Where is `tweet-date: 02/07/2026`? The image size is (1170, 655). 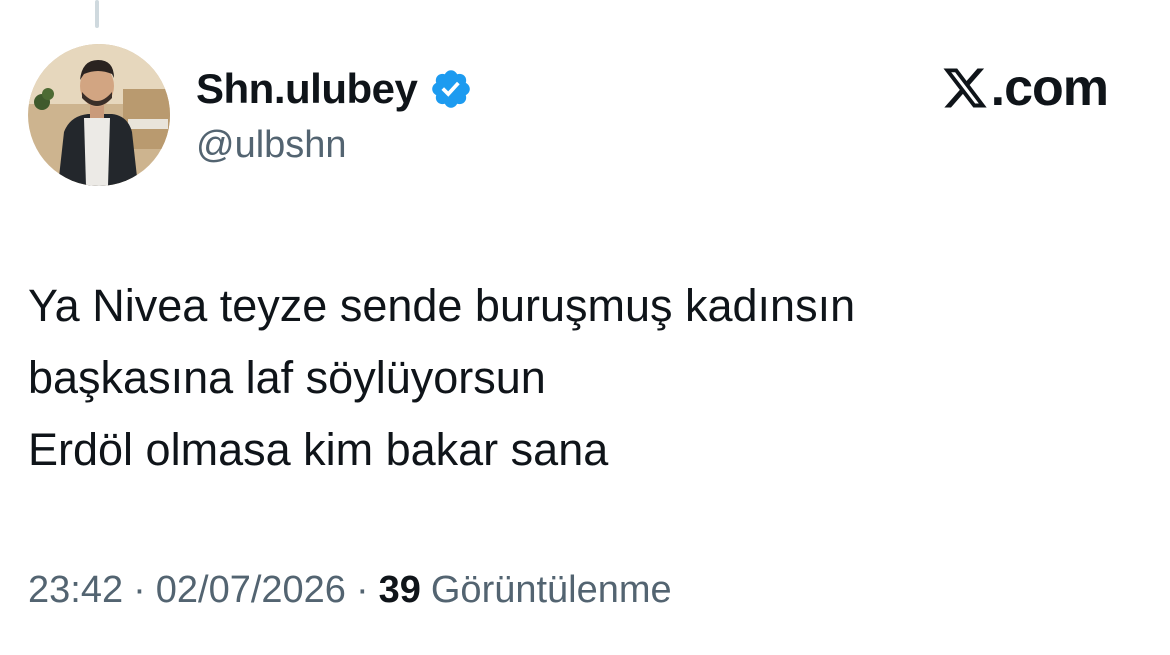 tweet-date: 02/07/2026 is located at coordinates (251, 590).